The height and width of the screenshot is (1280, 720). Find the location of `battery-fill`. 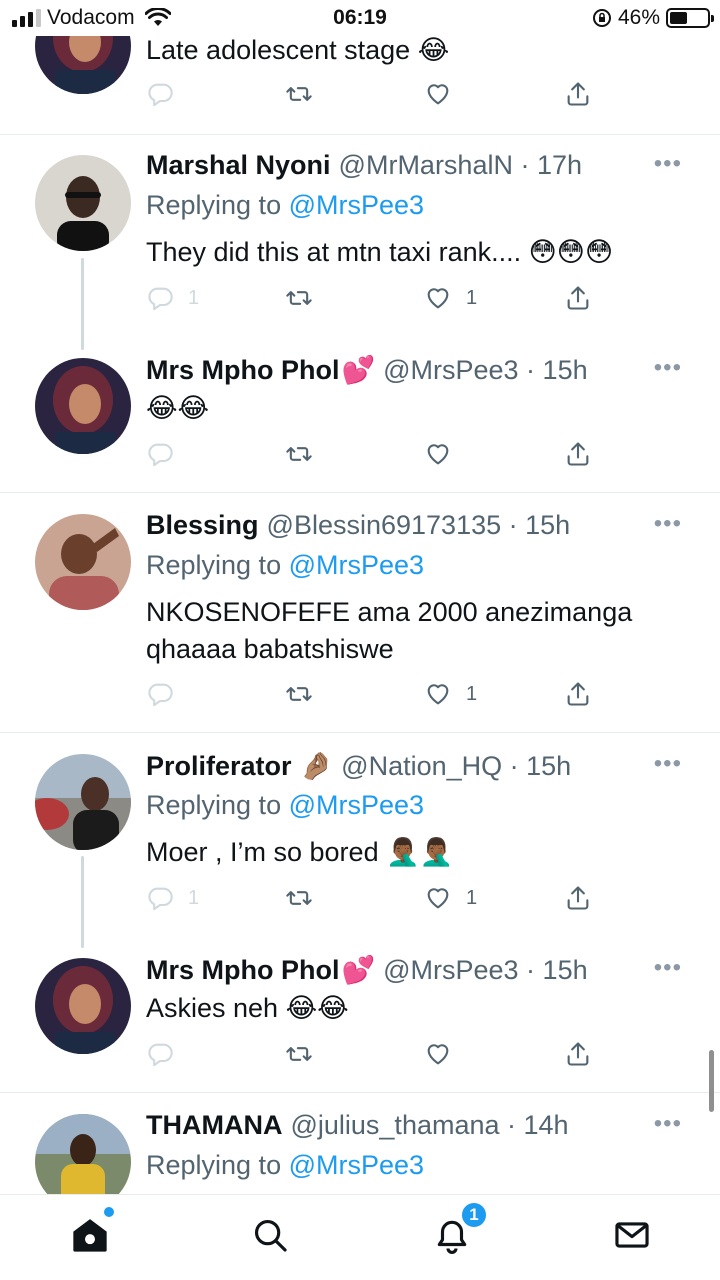

battery-fill is located at coordinates (678, 18).